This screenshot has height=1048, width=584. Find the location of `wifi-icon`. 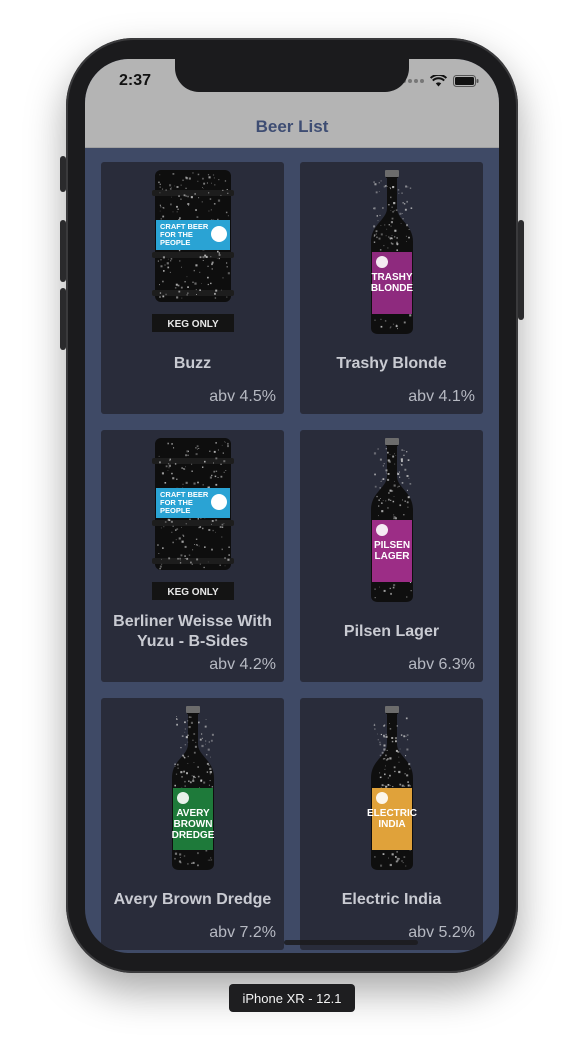

wifi-icon is located at coordinates (438, 81).